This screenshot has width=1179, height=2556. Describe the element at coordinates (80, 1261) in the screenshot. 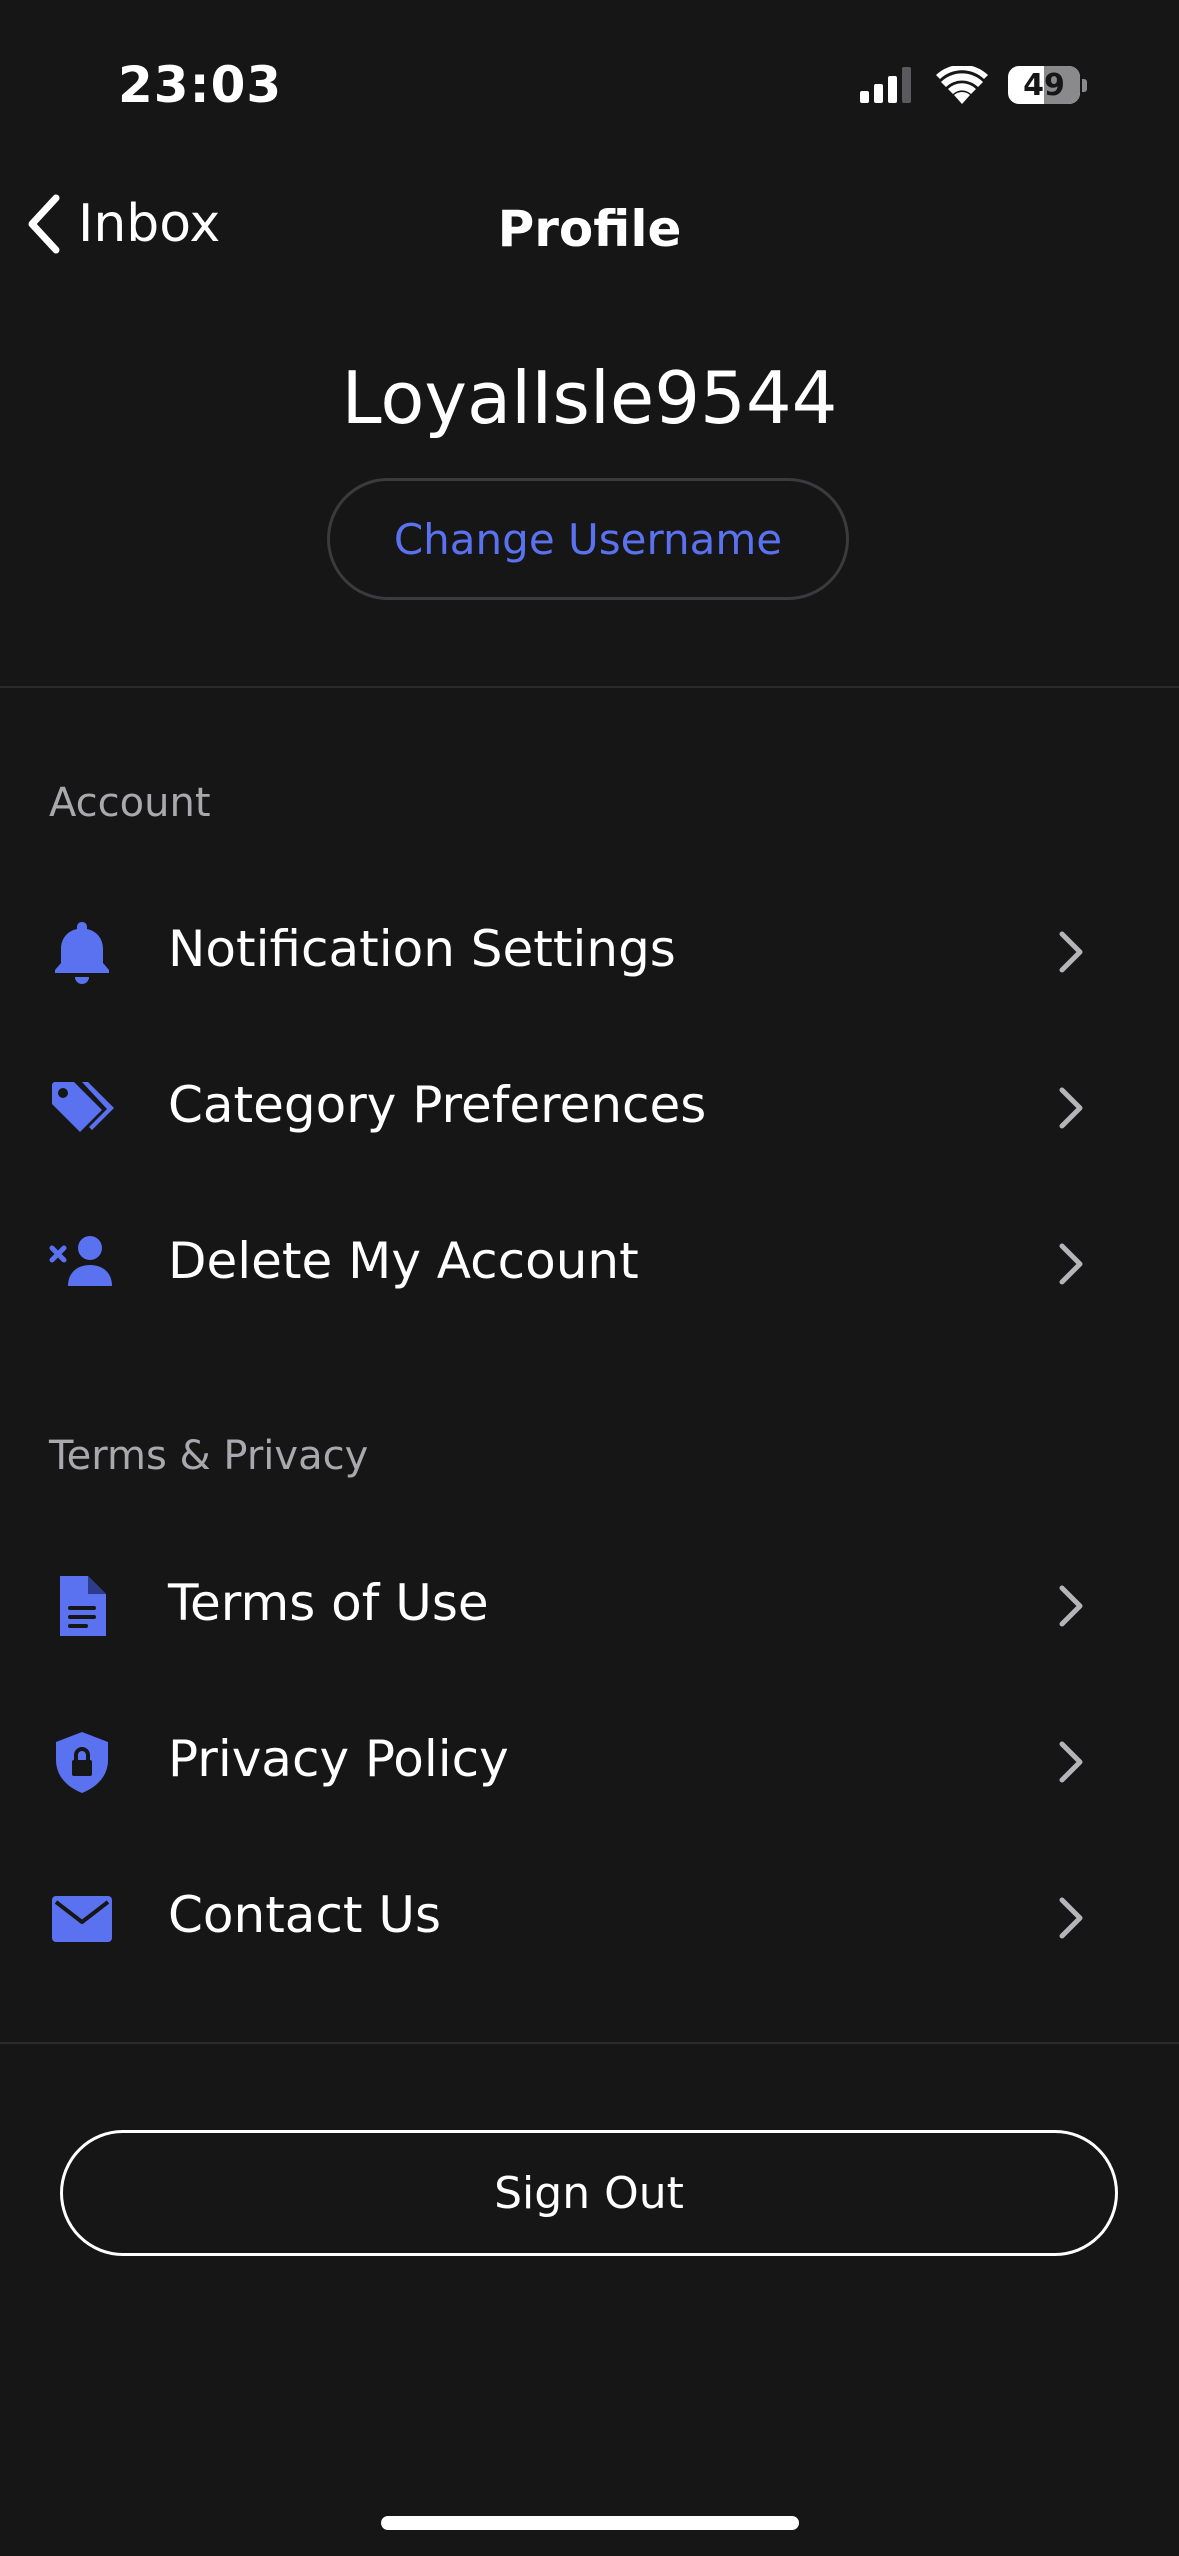

I see `remove-user-icon` at that location.